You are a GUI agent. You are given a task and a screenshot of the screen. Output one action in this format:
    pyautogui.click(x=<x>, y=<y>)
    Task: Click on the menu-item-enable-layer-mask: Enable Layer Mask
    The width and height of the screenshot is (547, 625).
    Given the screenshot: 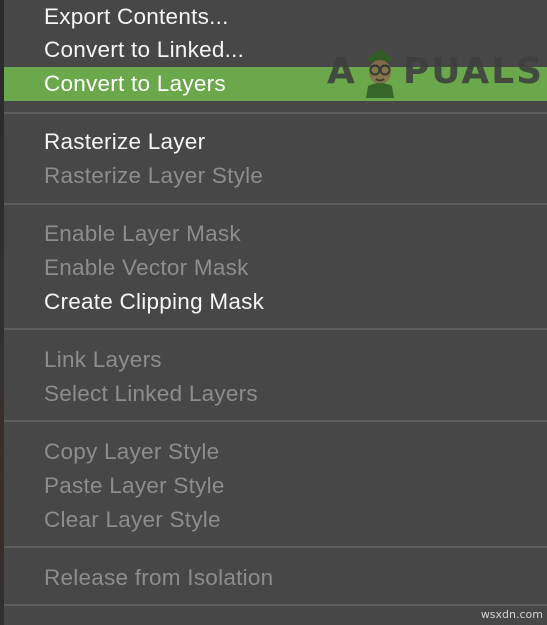 What is the action you would take?
    pyautogui.click(x=142, y=233)
    